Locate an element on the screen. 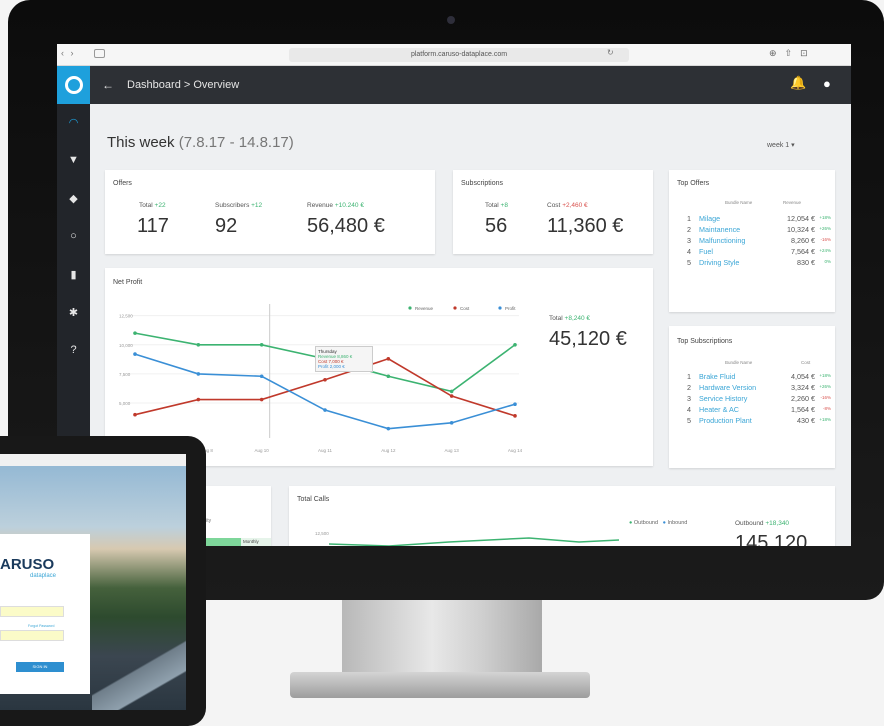 The height and width of the screenshot is (726, 884). net-profit-total-label: Total +8,240 € is located at coordinates (570, 318).